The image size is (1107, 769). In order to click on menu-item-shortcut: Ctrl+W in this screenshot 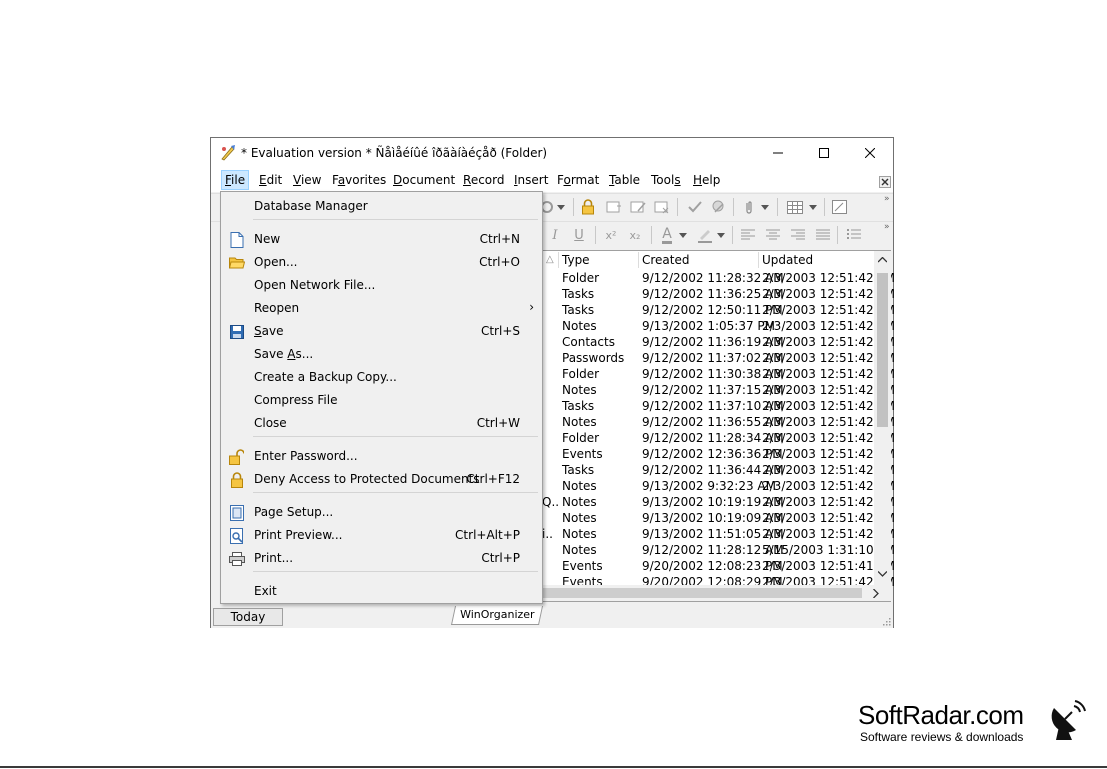, I will do `click(498, 423)`.